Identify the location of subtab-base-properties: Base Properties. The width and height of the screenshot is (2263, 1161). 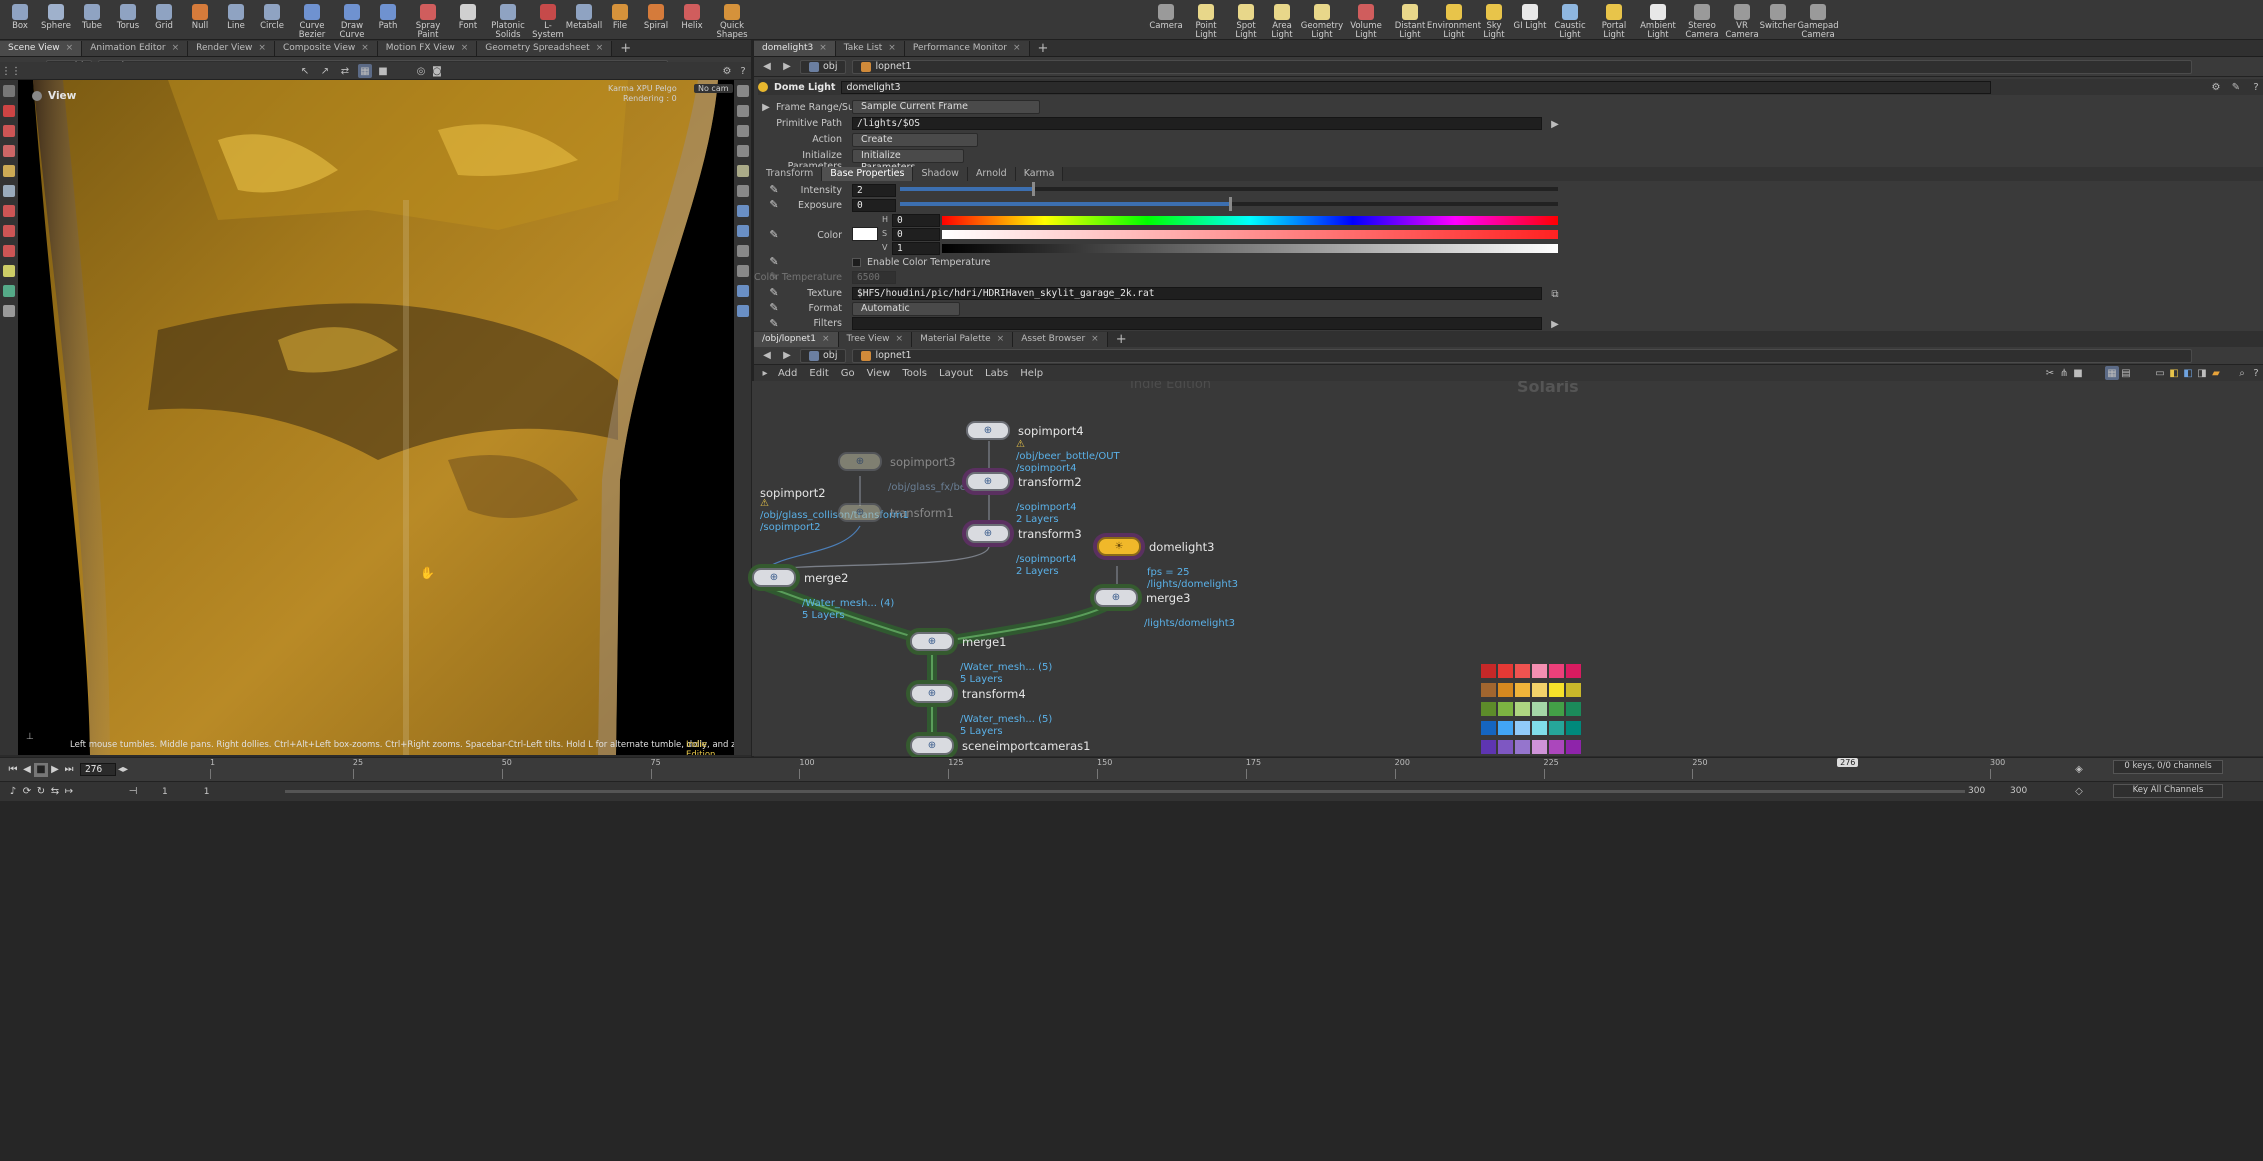
(868, 174).